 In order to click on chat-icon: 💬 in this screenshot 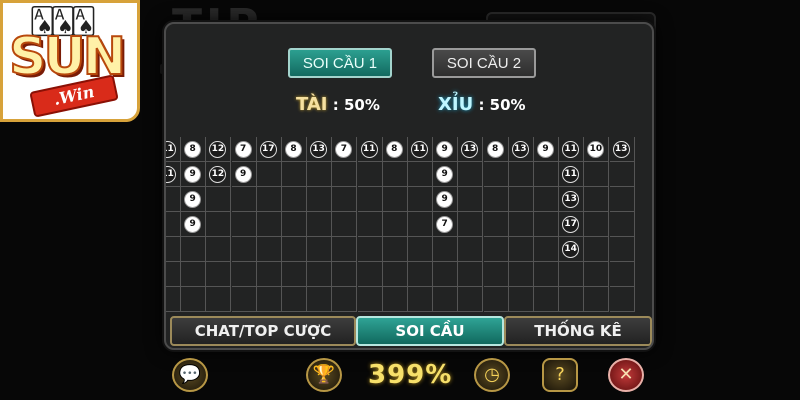, I will do `click(190, 375)`.